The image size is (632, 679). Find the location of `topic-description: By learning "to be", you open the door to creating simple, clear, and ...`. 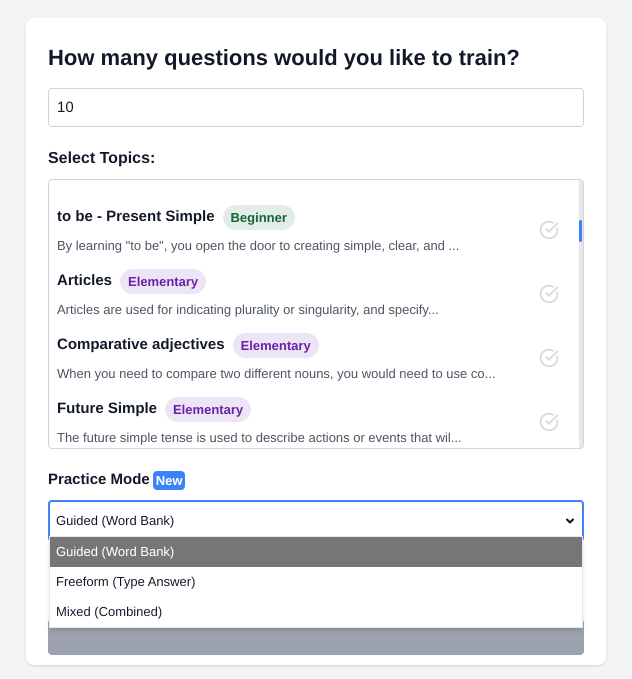

topic-description: By learning "to be", you open the door to creating simple, clear, and ... is located at coordinates (258, 246).